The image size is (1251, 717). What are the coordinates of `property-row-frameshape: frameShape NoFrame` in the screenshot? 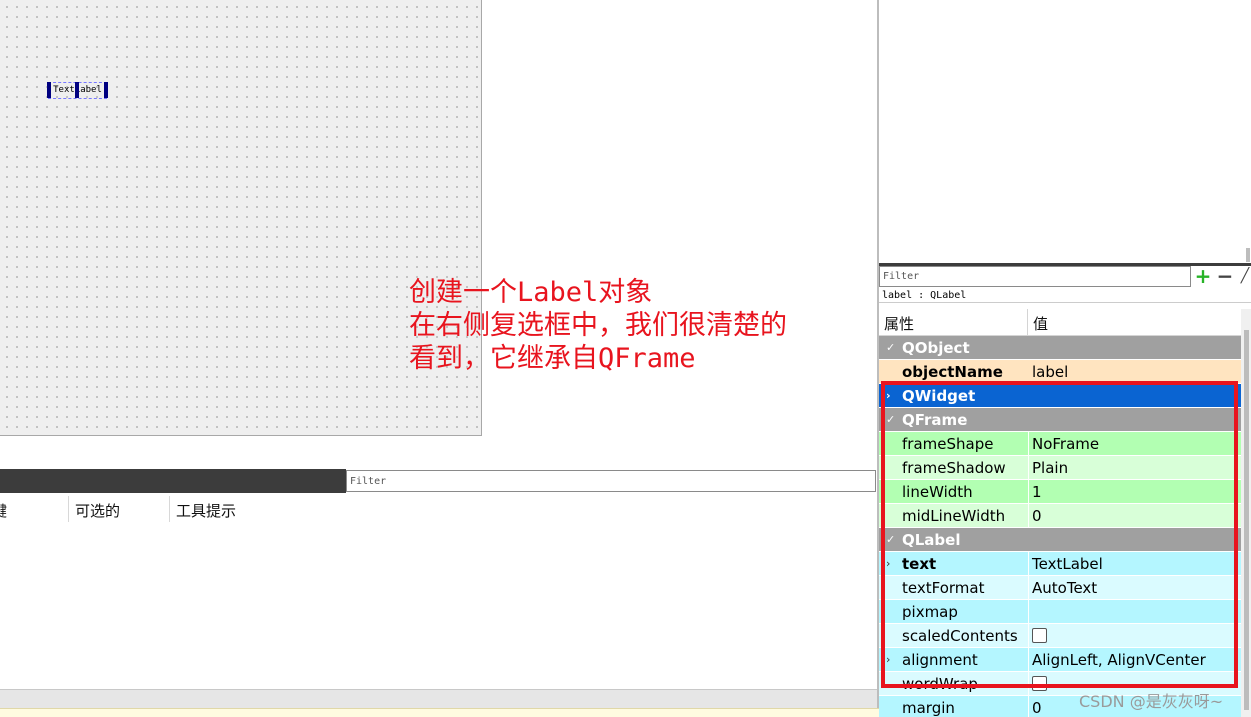 It's located at (1060, 444).